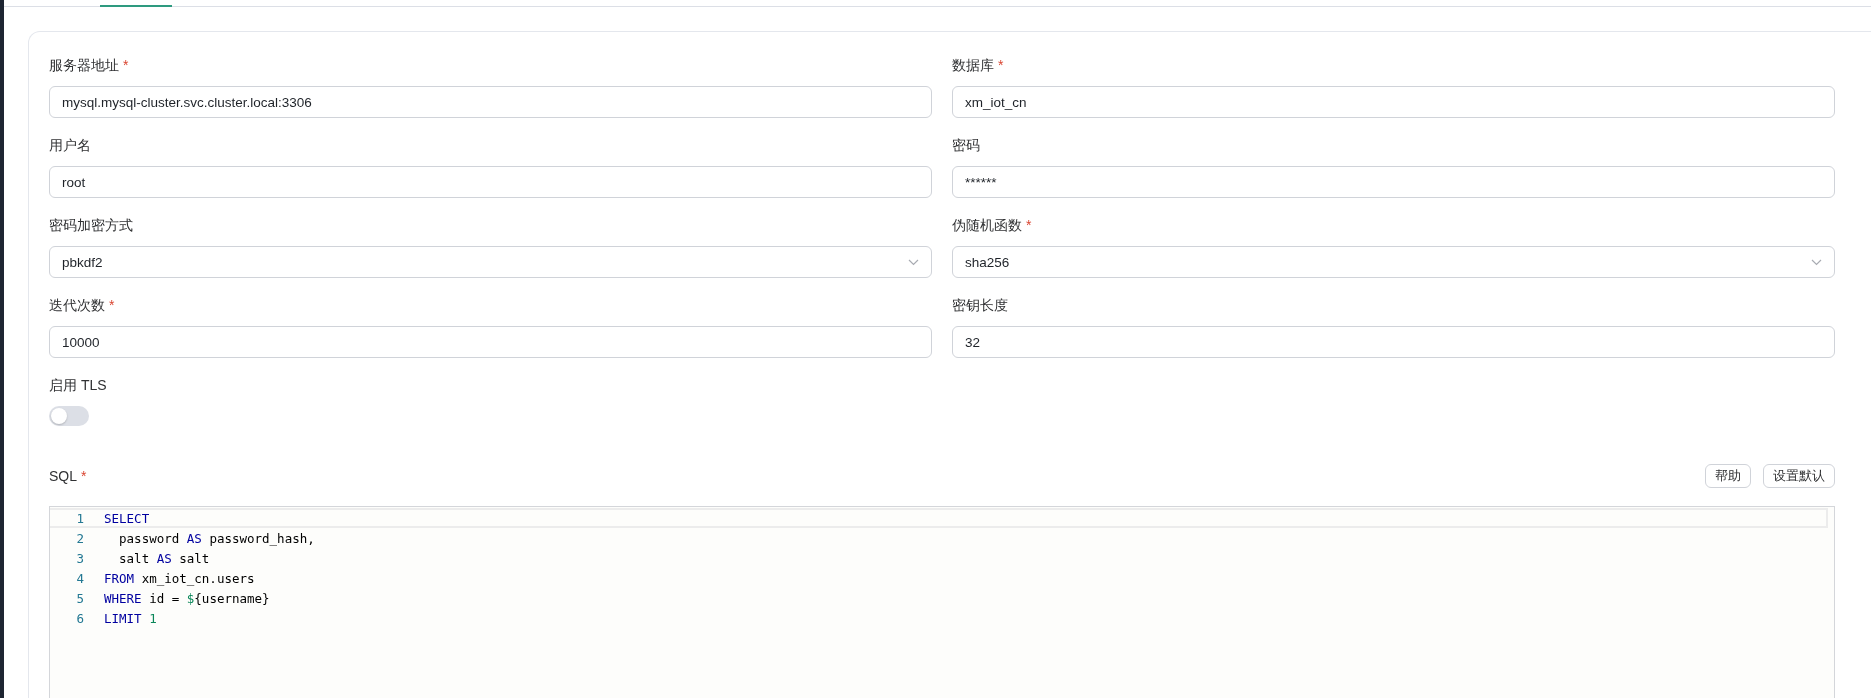 The height and width of the screenshot is (698, 1871). I want to click on field-label: 密钥长度, so click(980, 305).